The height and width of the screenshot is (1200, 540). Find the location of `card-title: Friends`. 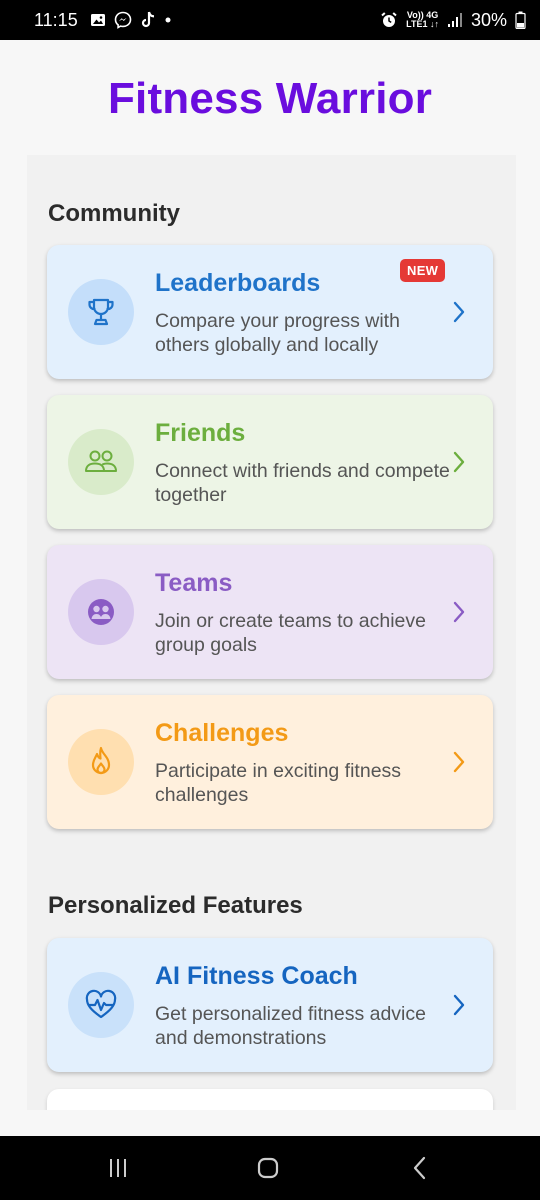

card-title: Friends is located at coordinates (200, 433).